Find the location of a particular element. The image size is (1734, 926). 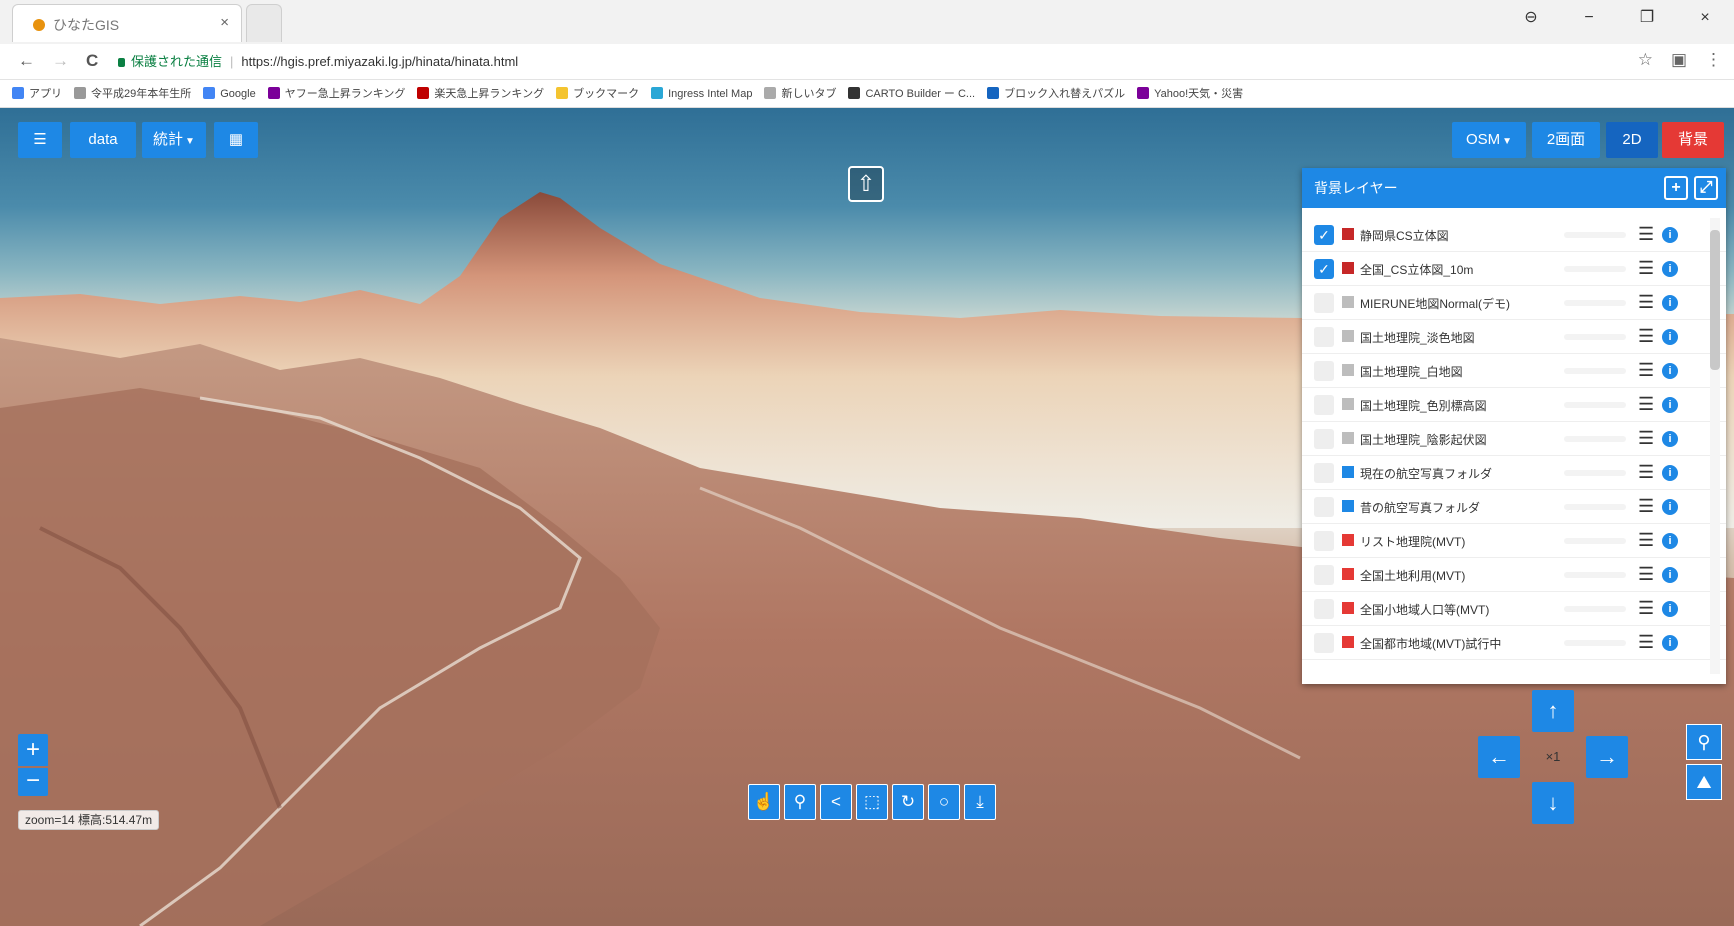

maximize-icon: ⤢ is located at coordinates (1706, 188).